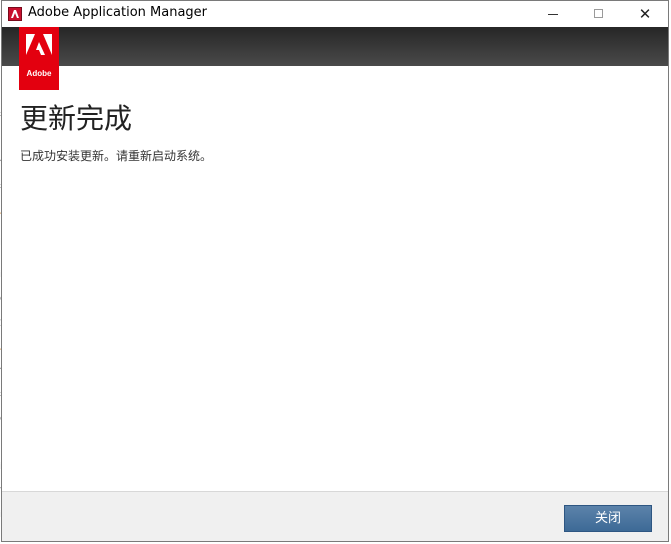 Image resolution: width=671 pixels, height=544 pixels. I want to click on adobe-logo: Adobe, so click(39, 58).